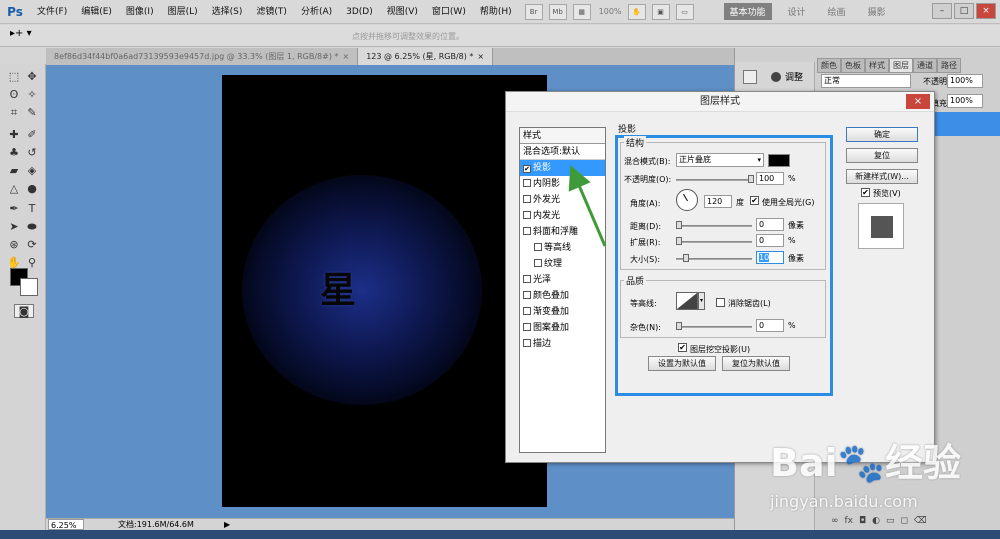 Image resolution: width=1000 pixels, height=539 pixels. What do you see at coordinates (701, 301) in the screenshot?
I see `contour-dropdown: ▾` at bounding box center [701, 301].